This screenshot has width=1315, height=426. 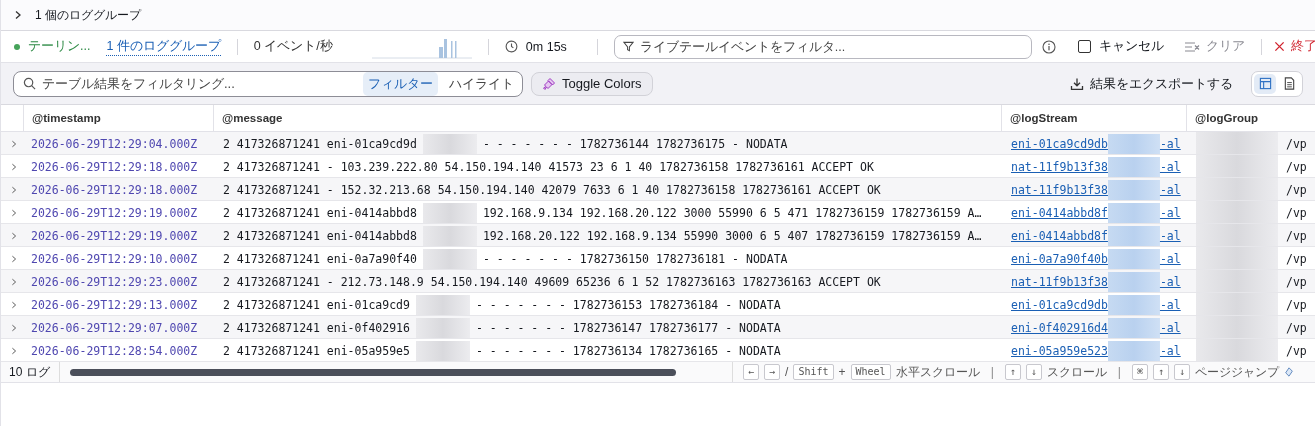 I want to click on event-rate: 0 イベント/秒, so click(x=293, y=46).